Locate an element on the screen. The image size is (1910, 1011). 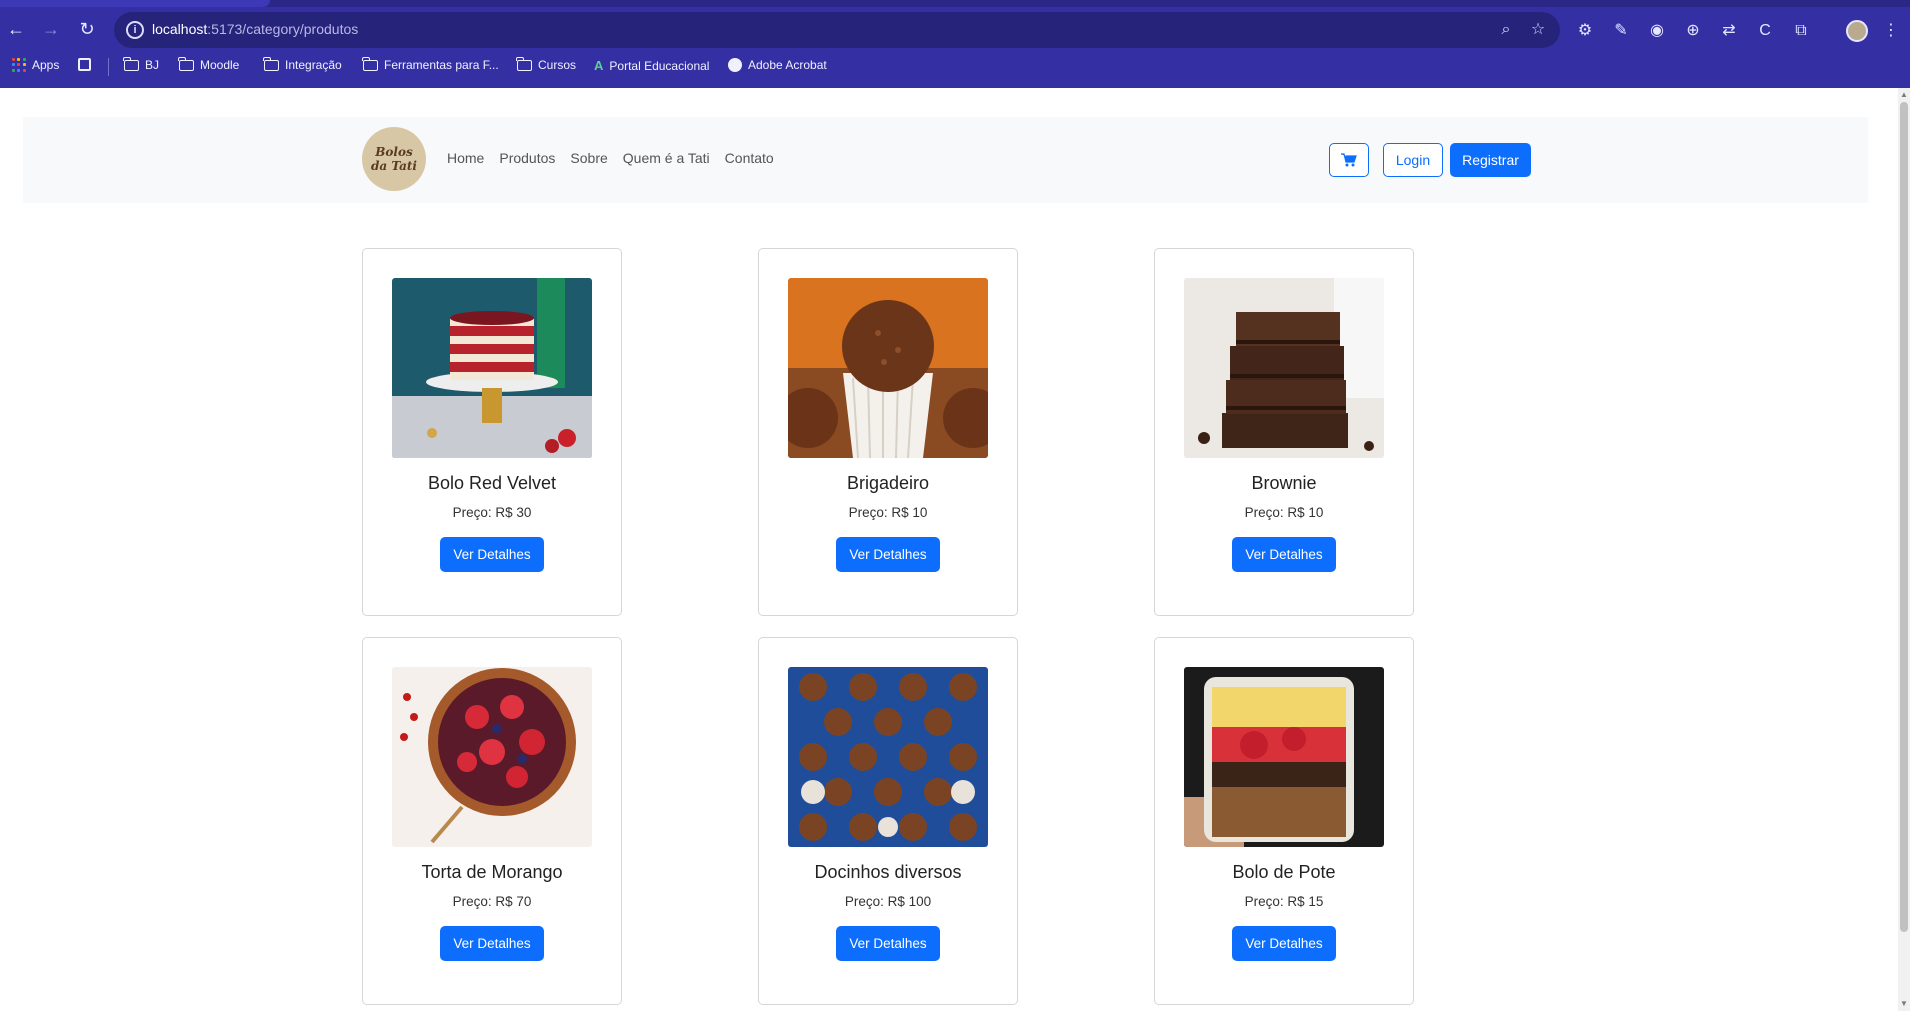
bookmark-label: Cursos is located at coordinates (557, 65).